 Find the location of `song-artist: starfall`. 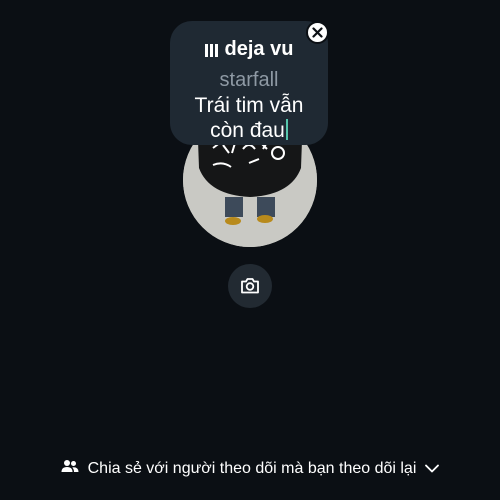

song-artist: starfall is located at coordinates (249, 80).